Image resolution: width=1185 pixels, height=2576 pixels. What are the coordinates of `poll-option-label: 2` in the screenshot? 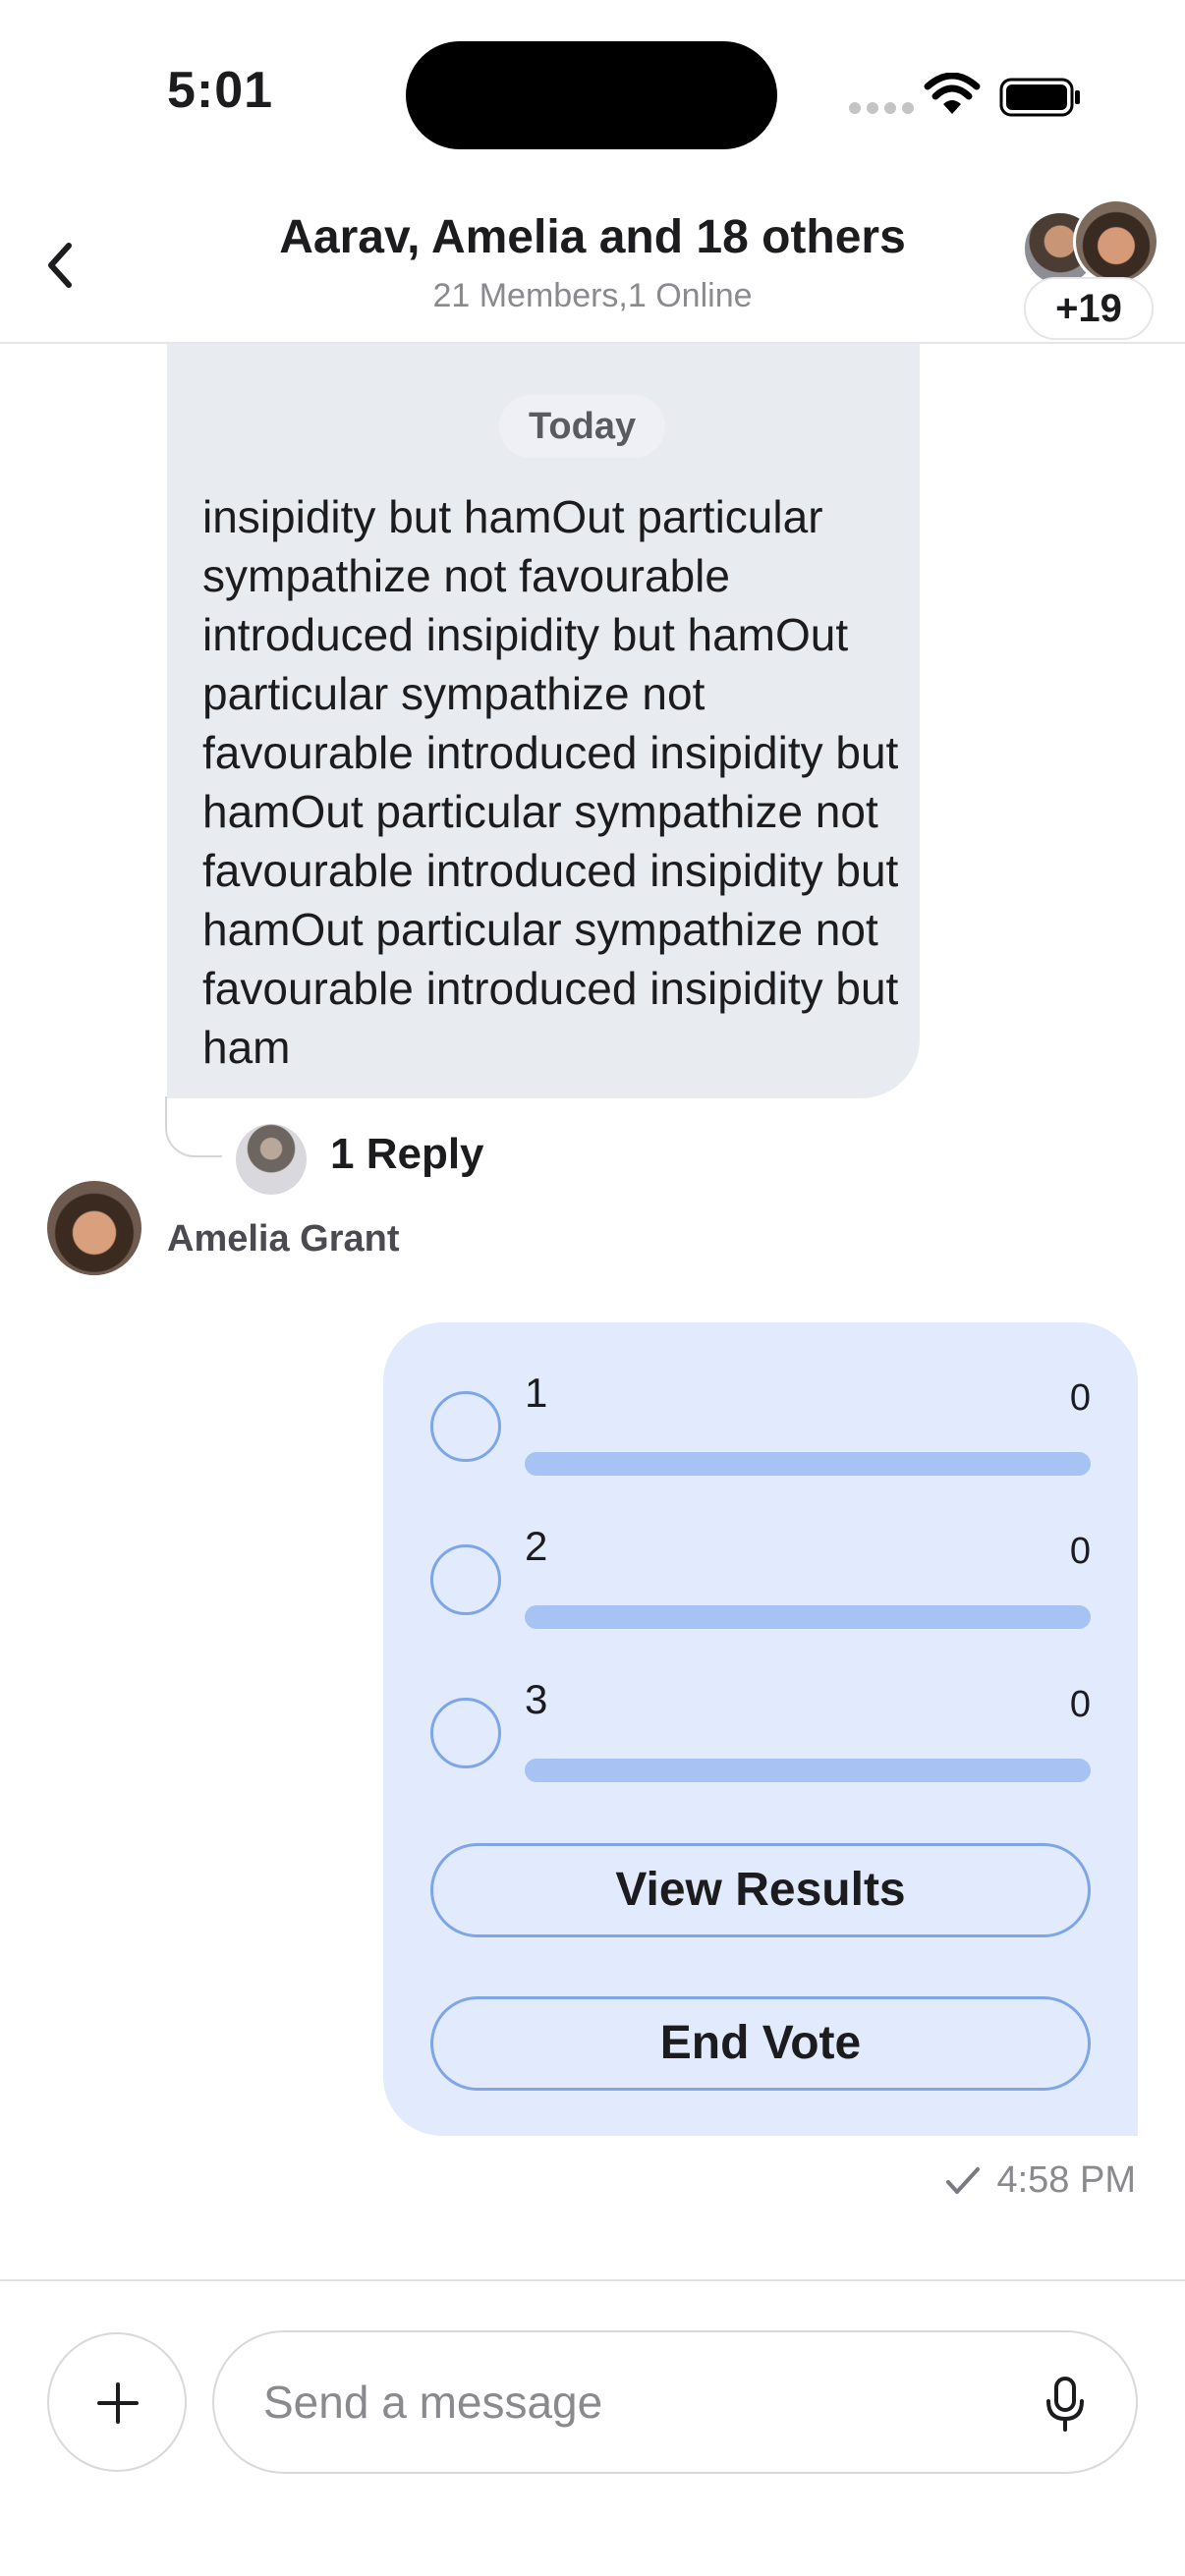 It's located at (536, 1546).